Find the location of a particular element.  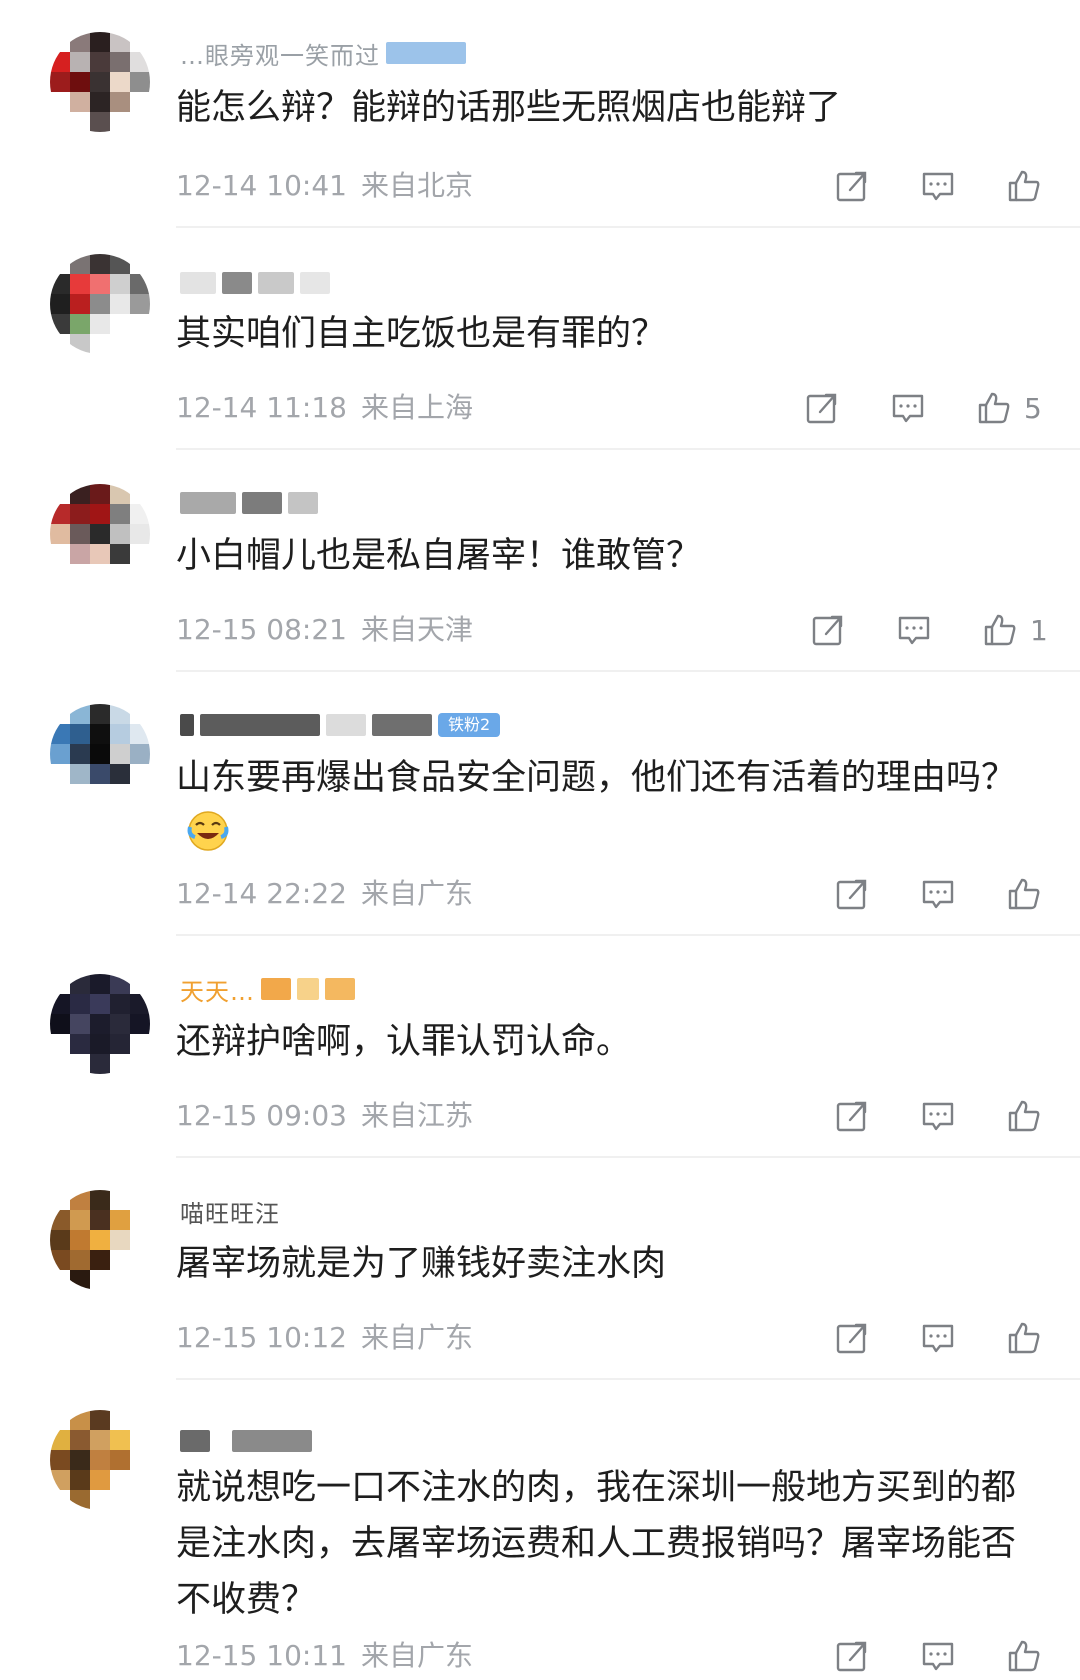

username-text: 喵旺旺汪 is located at coordinates (230, 1213).